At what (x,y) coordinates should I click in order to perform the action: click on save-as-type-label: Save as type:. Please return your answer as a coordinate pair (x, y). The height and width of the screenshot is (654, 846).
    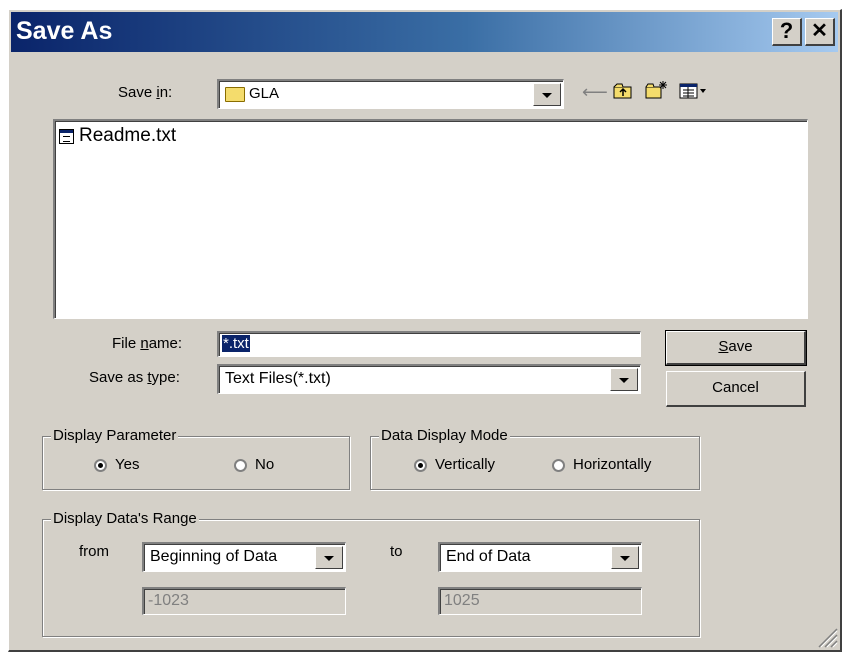
    Looking at the image, I should click on (134, 377).